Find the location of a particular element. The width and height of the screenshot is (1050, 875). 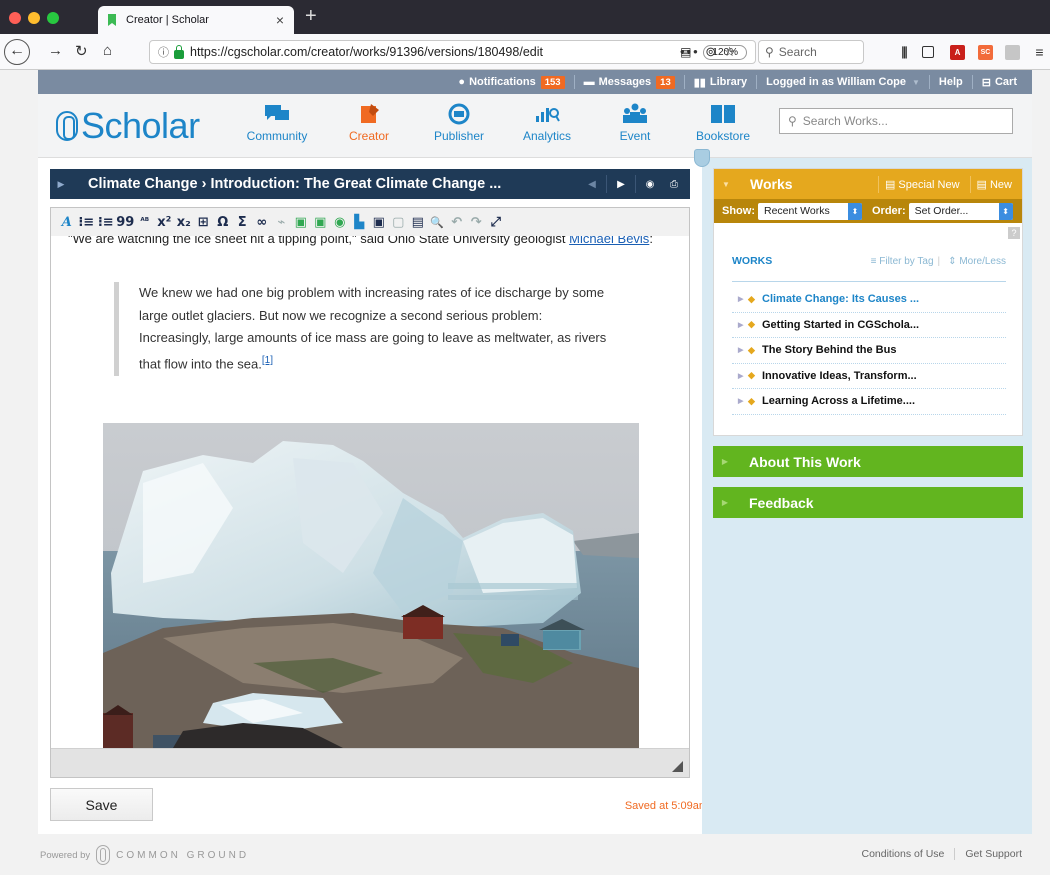

fullscreen-icon: ⤢ is located at coordinates (496, 222).